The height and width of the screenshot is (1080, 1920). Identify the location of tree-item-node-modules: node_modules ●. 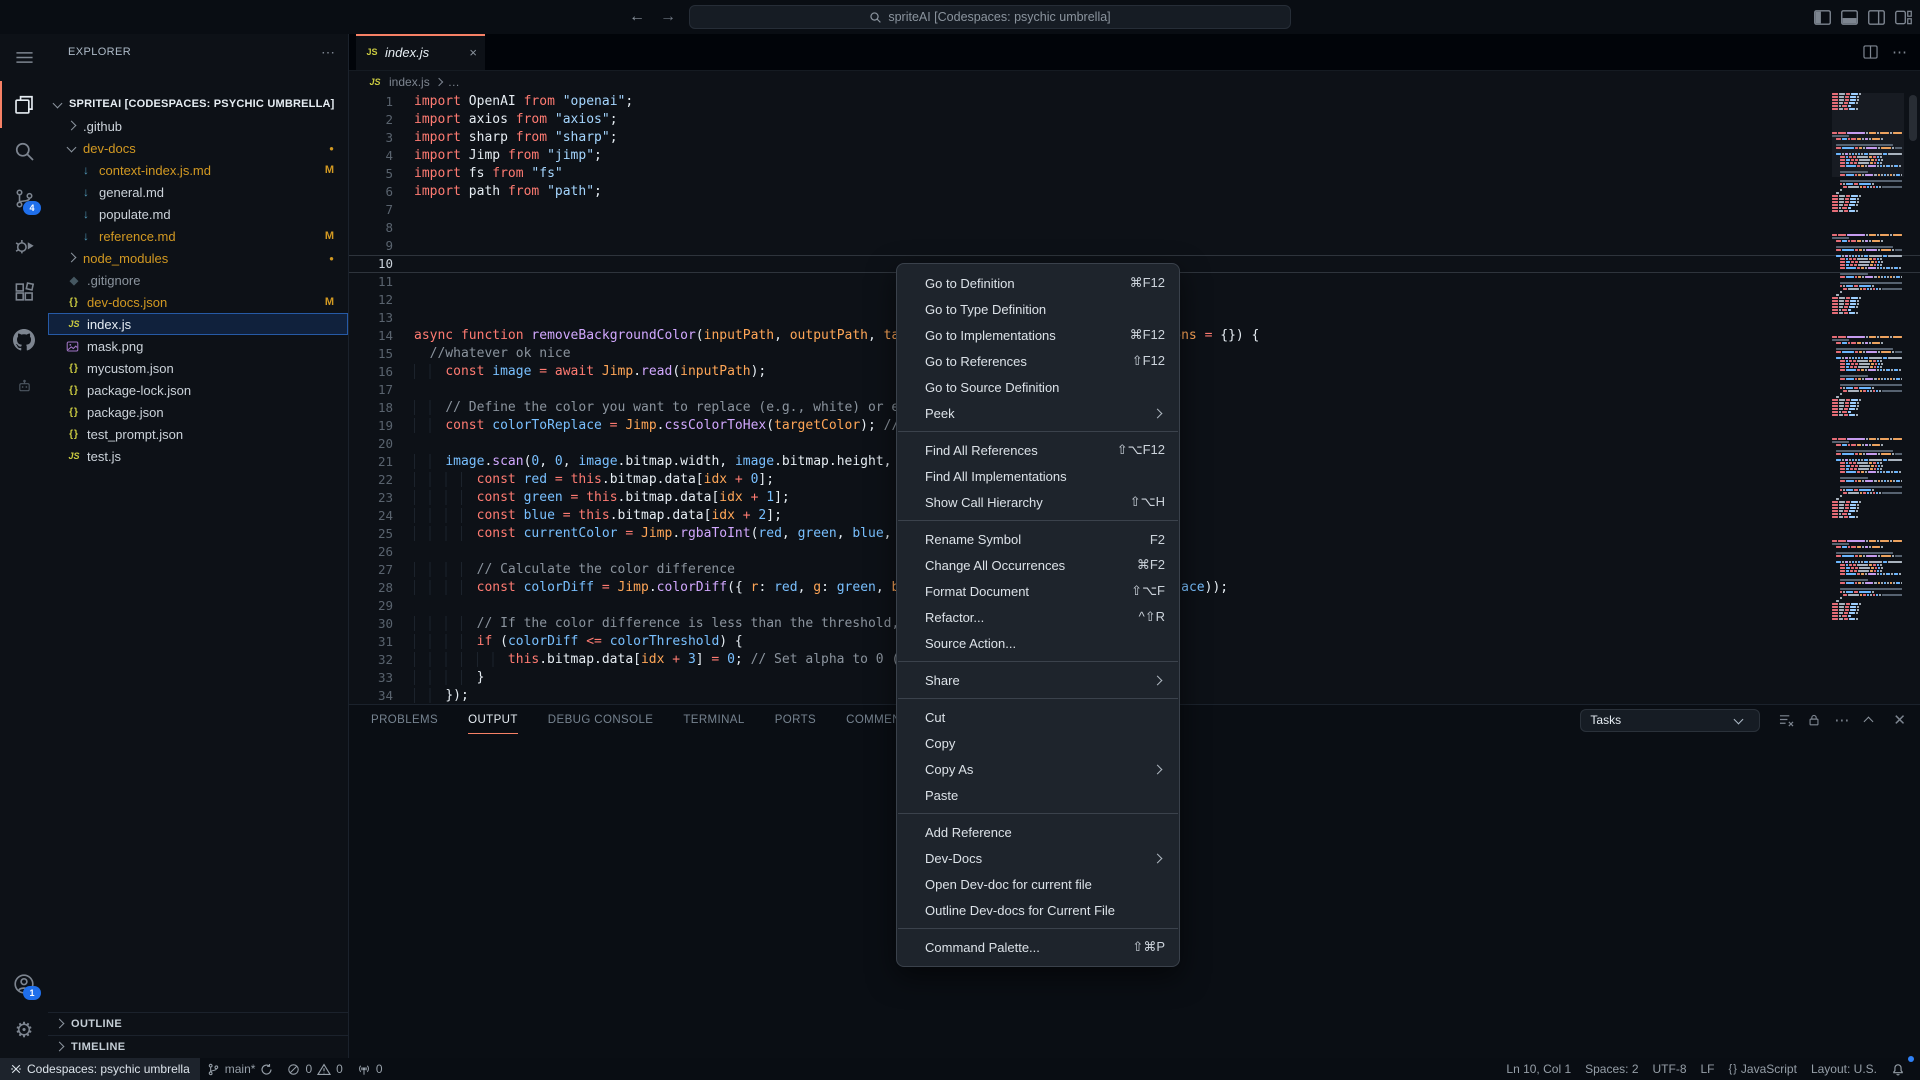
(198, 258).